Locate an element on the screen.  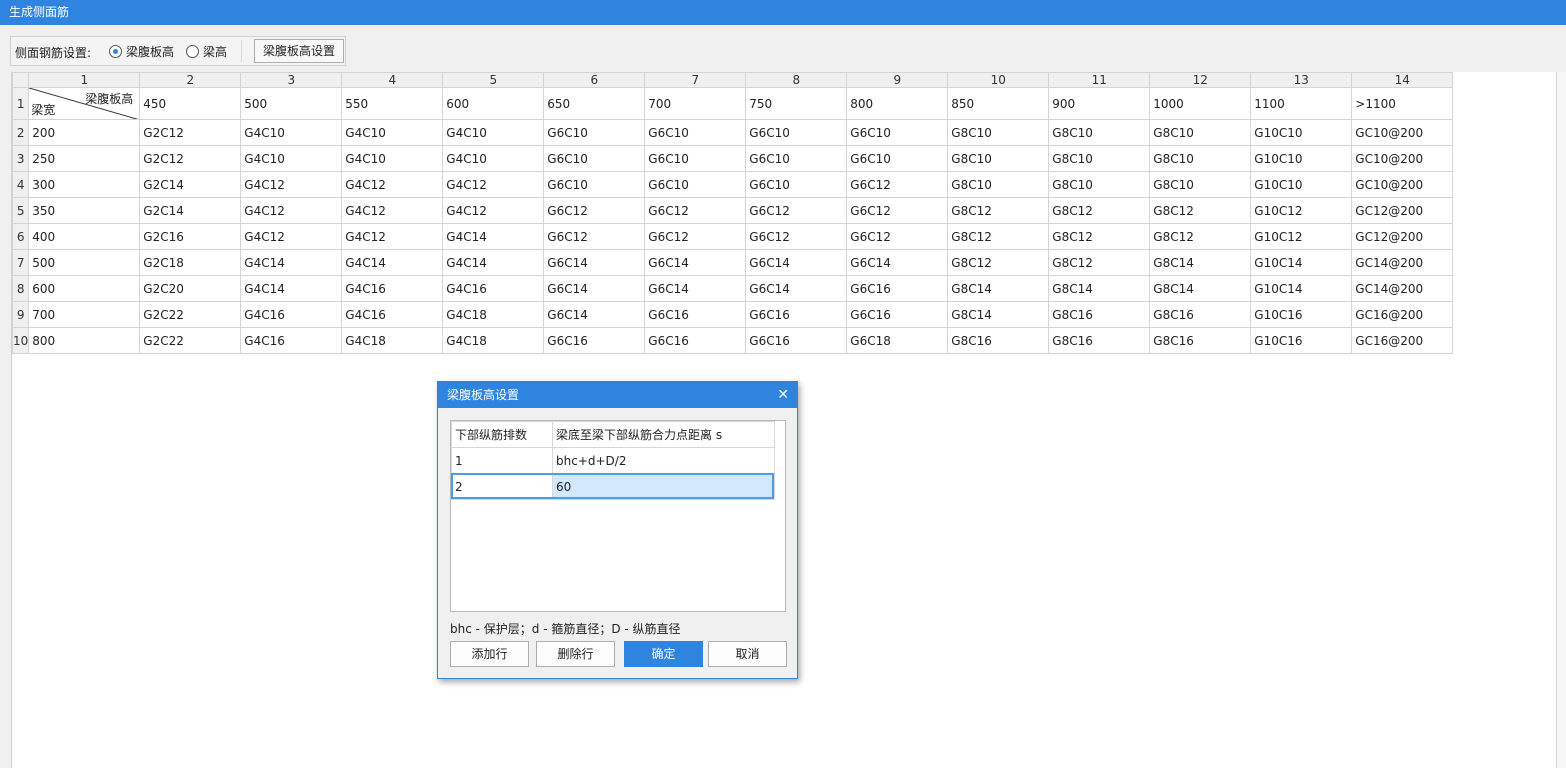
column-number-header: 12 is located at coordinates (1200, 80).